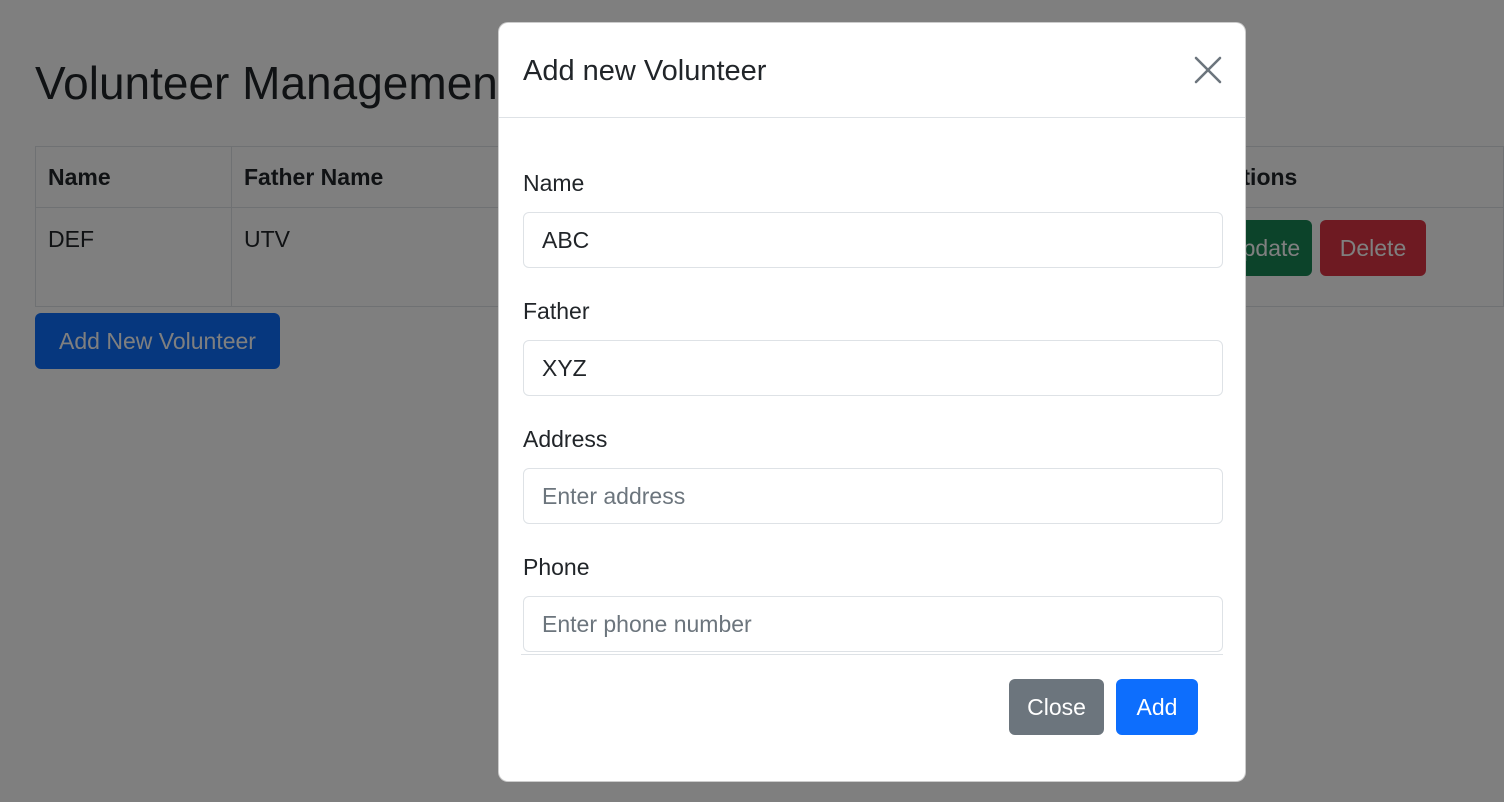 The width and height of the screenshot is (1504, 802). What do you see at coordinates (565, 439) in the screenshot?
I see `address-label: Address` at bounding box center [565, 439].